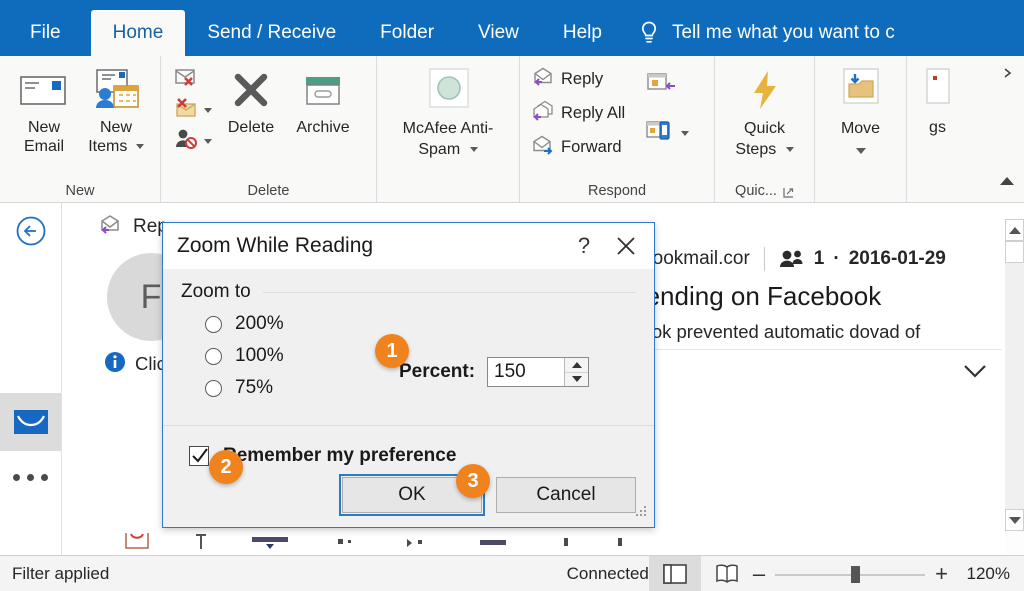 The width and height of the screenshot is (1024, 591). Describe the element at coordinates (201, 544) in the screenshot. I see `text-tool-icon` at that location.